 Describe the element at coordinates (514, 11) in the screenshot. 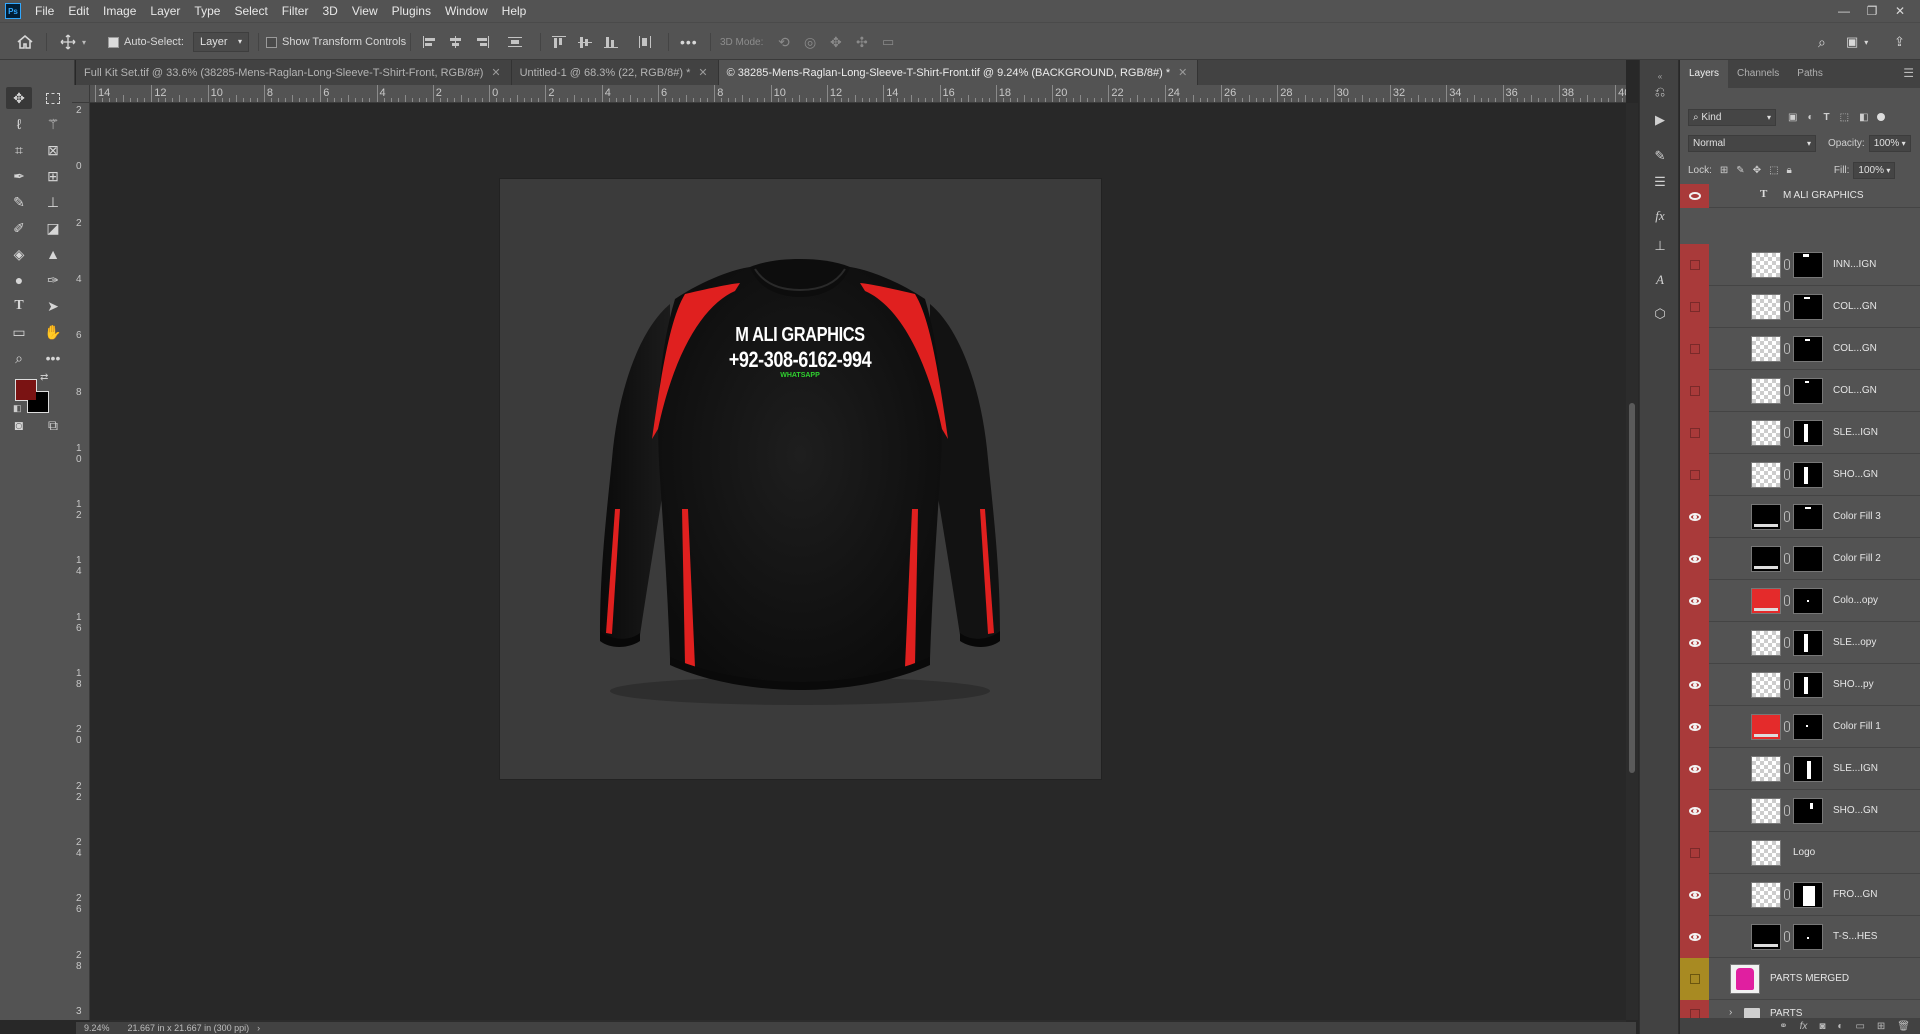

I see `menu-help: Help` at that location.